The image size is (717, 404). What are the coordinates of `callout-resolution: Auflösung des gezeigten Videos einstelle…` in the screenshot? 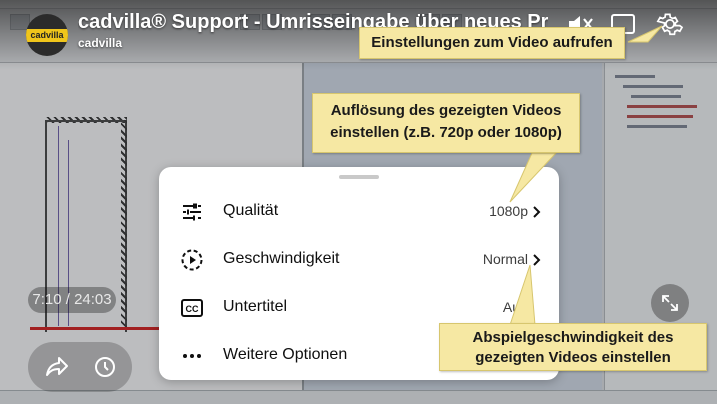 It's located at (446, 123).